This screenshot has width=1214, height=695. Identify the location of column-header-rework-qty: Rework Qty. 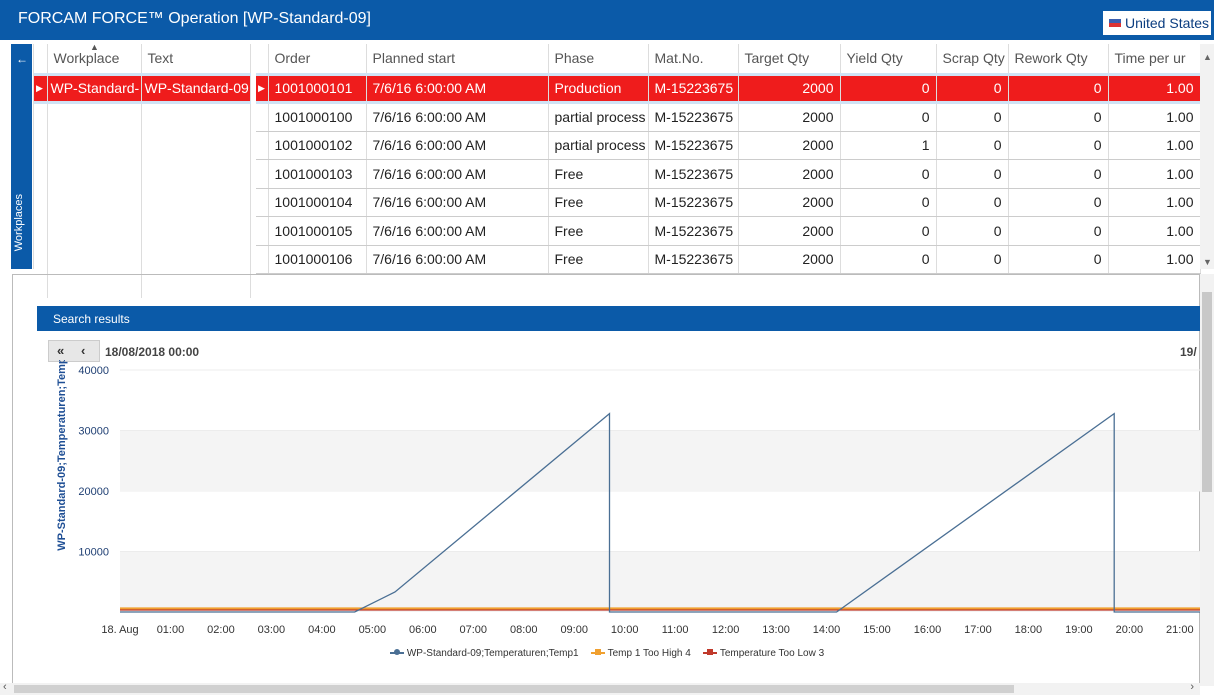
(1058, 60).